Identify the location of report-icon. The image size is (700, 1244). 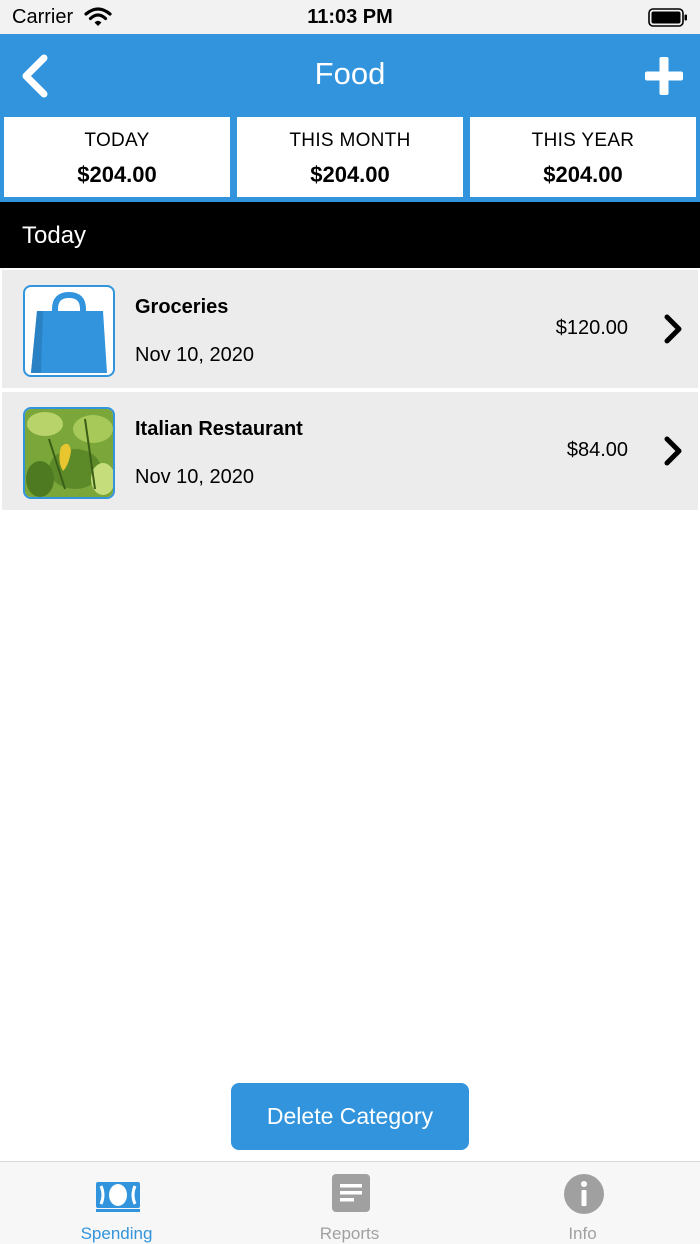
(351, 1193).